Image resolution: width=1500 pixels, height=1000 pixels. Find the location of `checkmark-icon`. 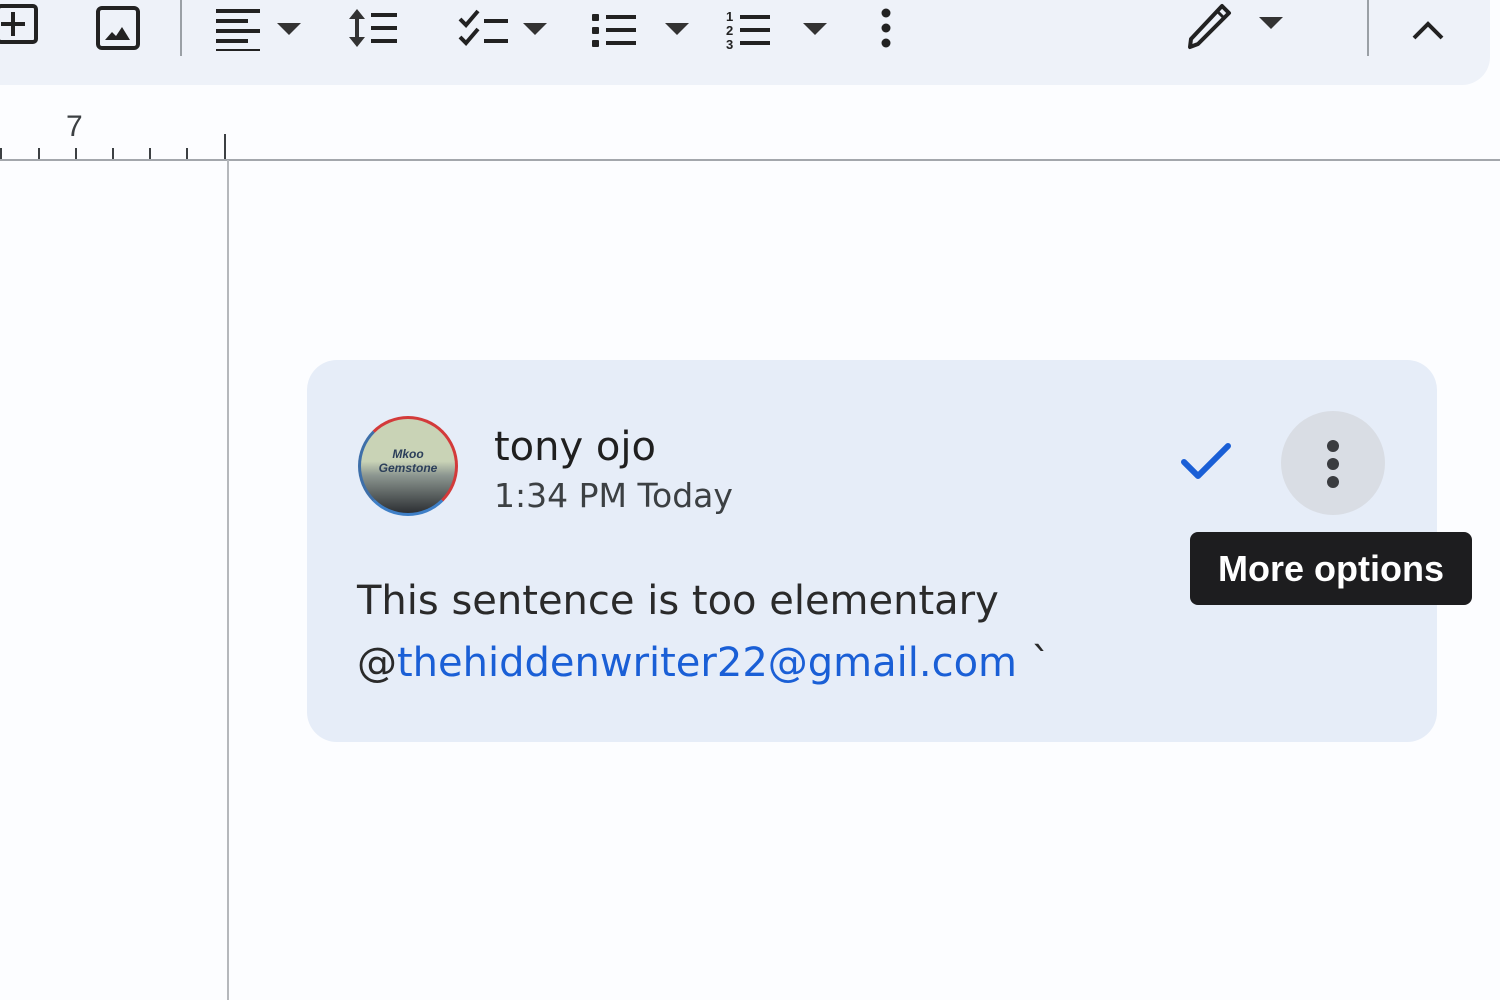

checkmark-icon is located at coordinates (1206, 461).